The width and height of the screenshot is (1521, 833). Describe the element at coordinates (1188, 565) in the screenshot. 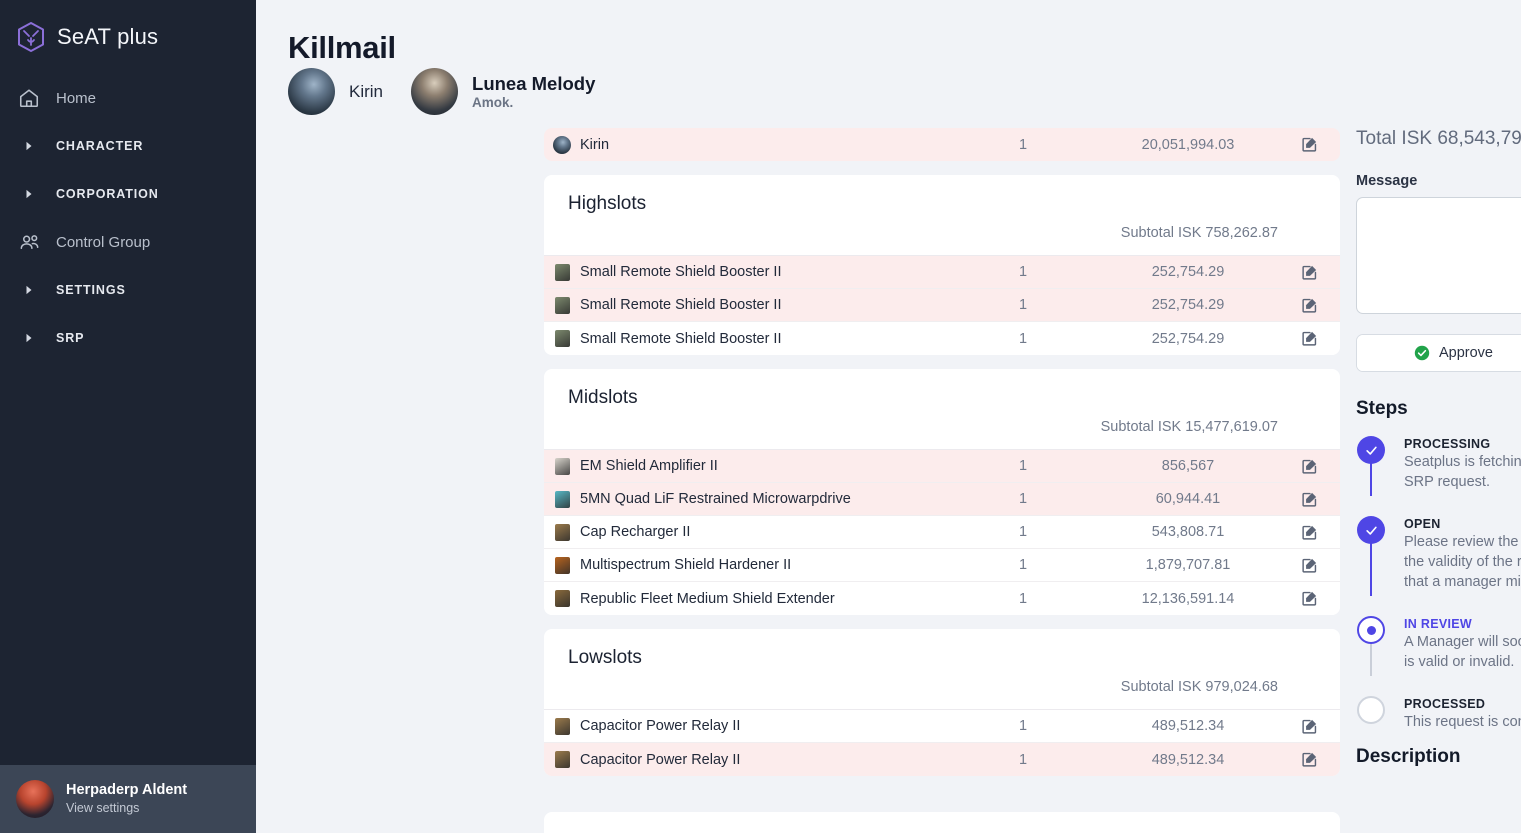

I see `item-price: 1,879,707.81` at that location.